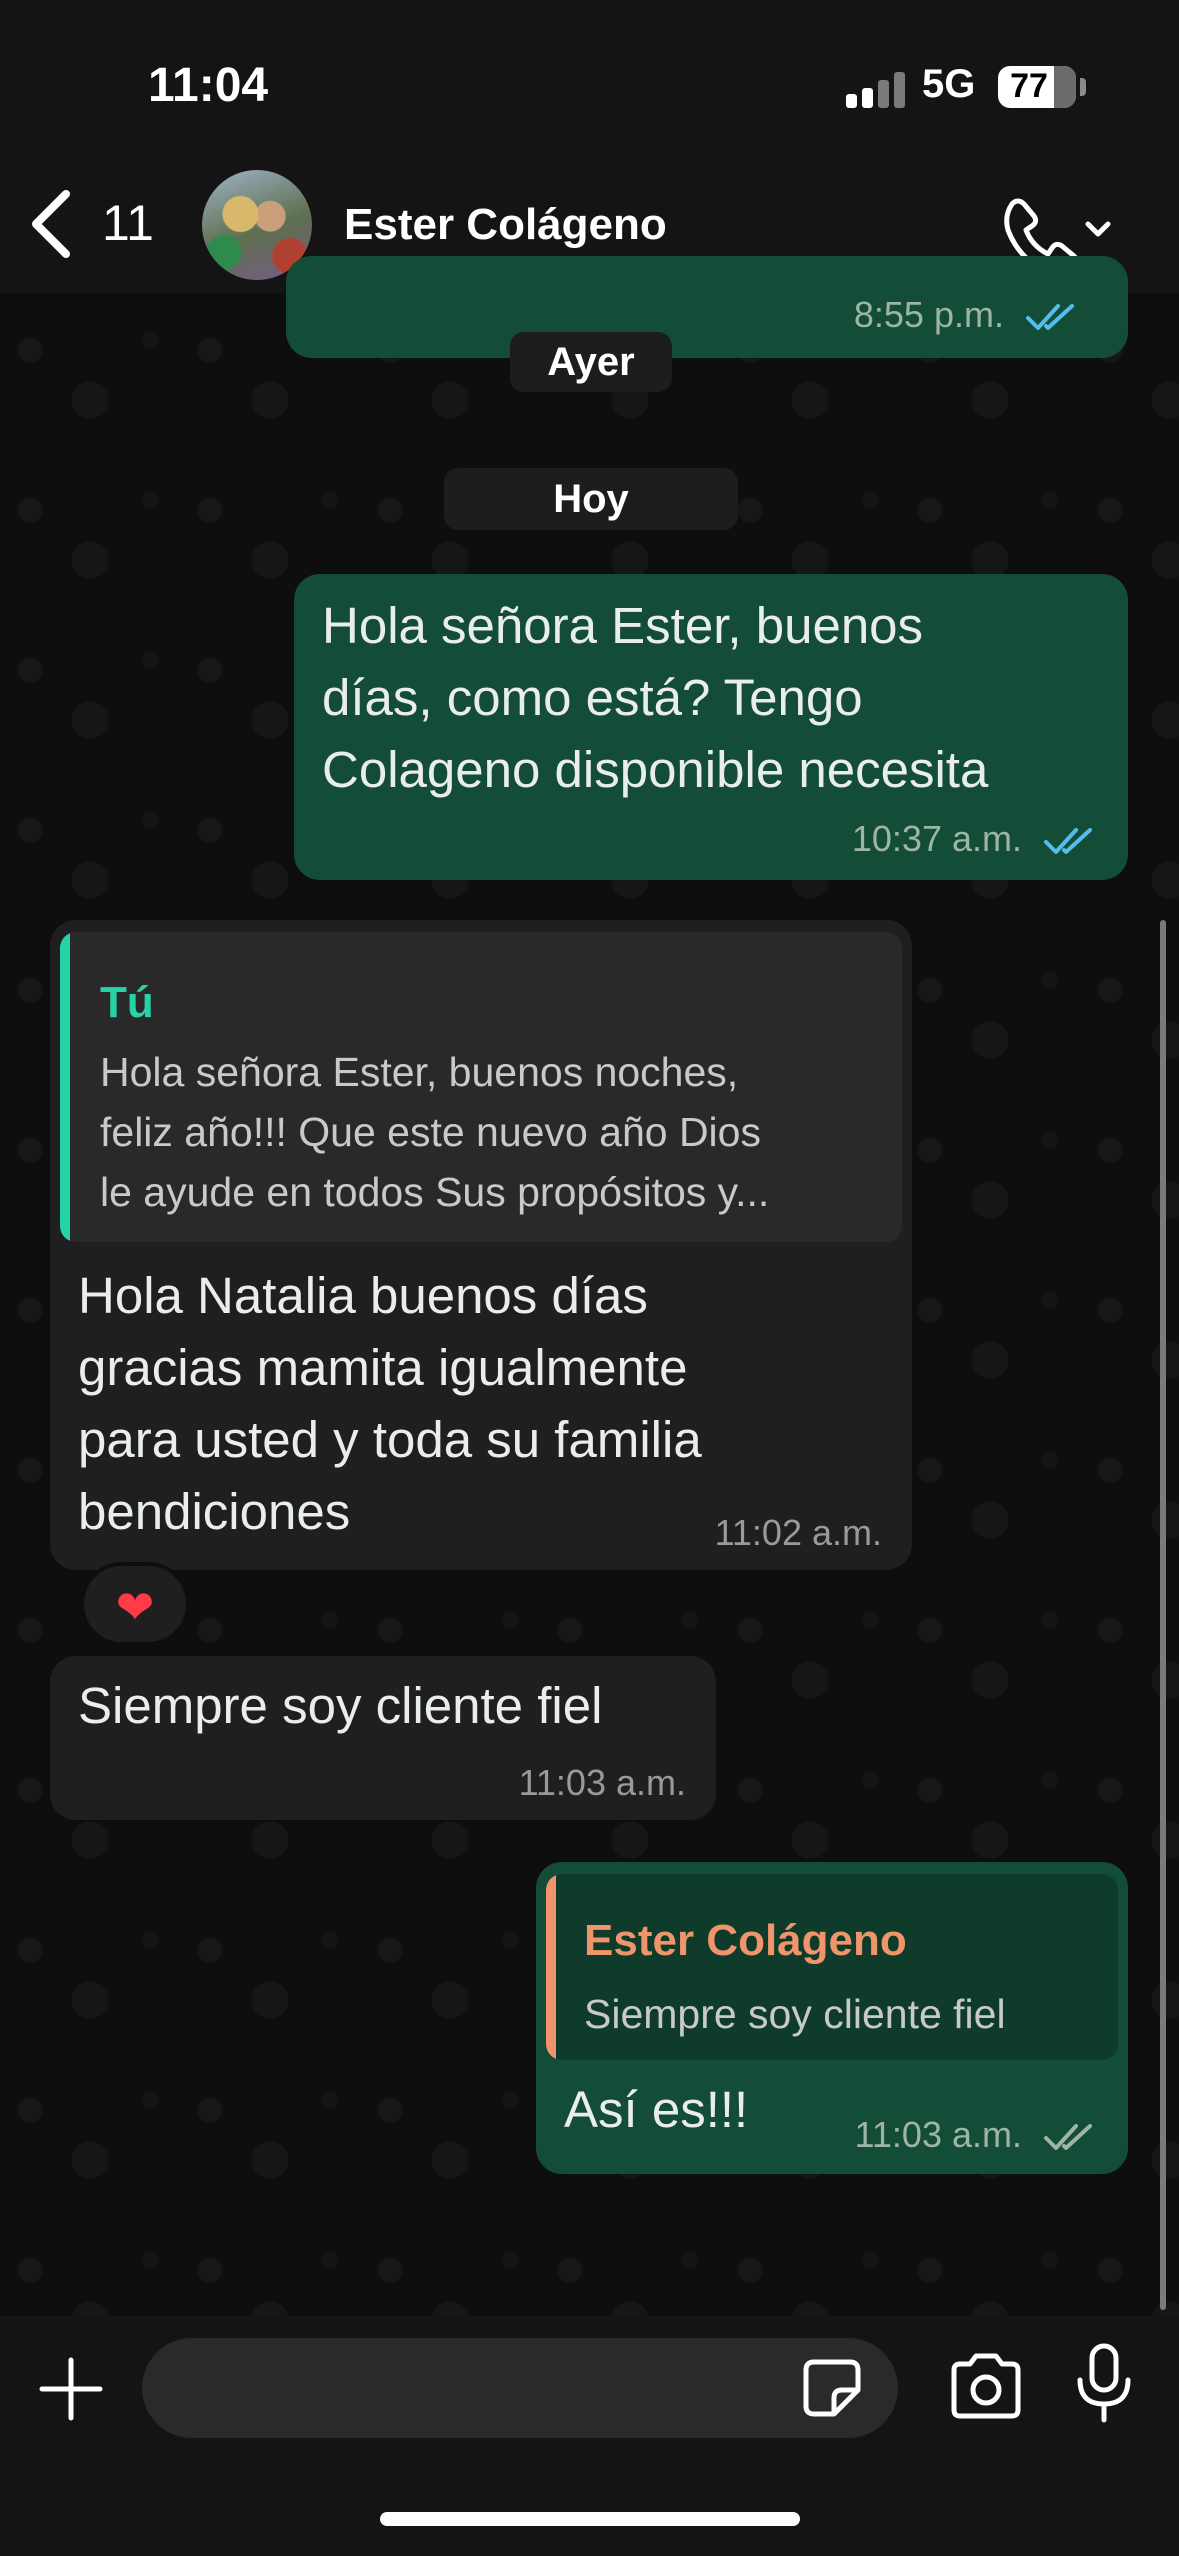 This screenshot has width=1179, height=2556. I want to click on camera-button, so click(986, 2386).